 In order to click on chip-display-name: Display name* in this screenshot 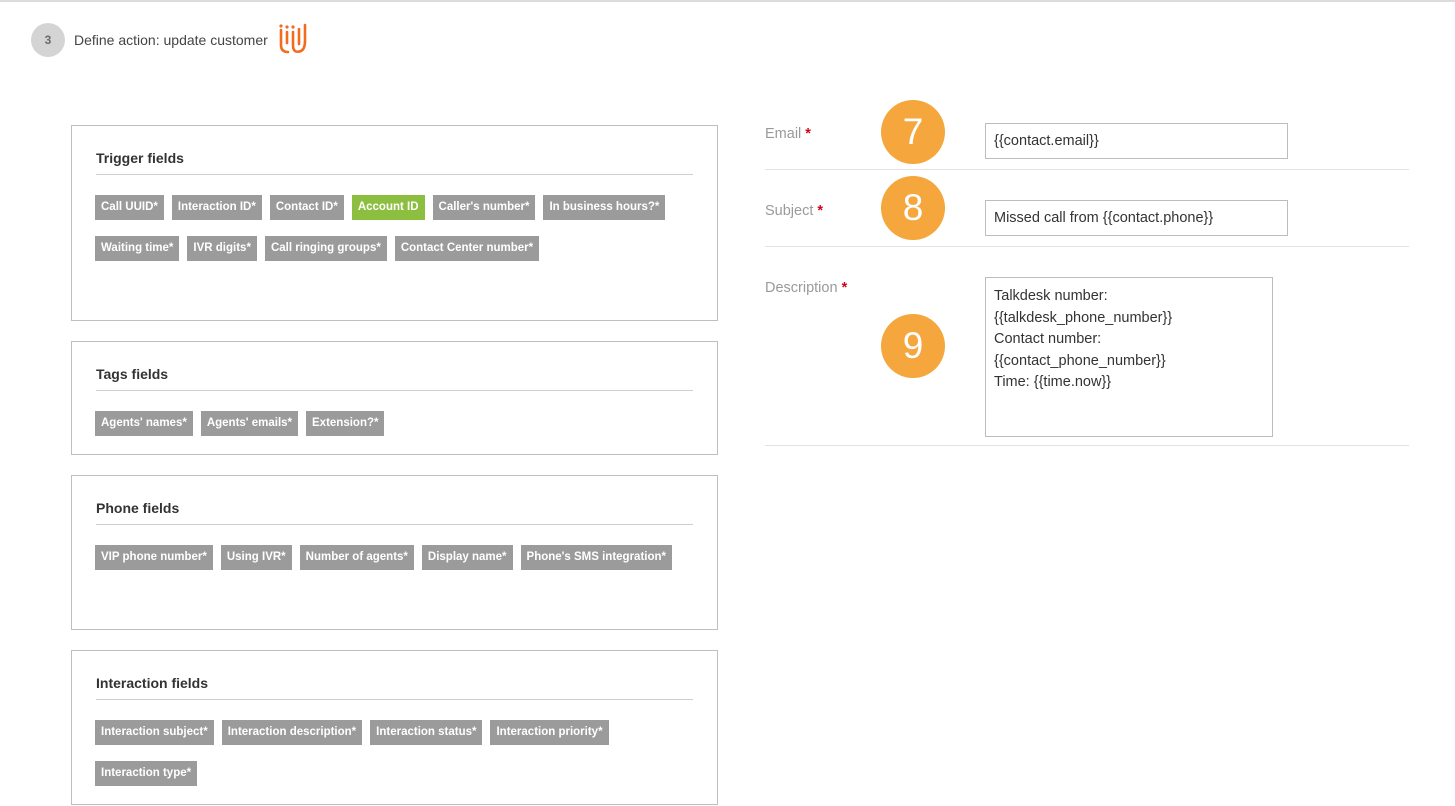, I will do `click(467, 557)`.